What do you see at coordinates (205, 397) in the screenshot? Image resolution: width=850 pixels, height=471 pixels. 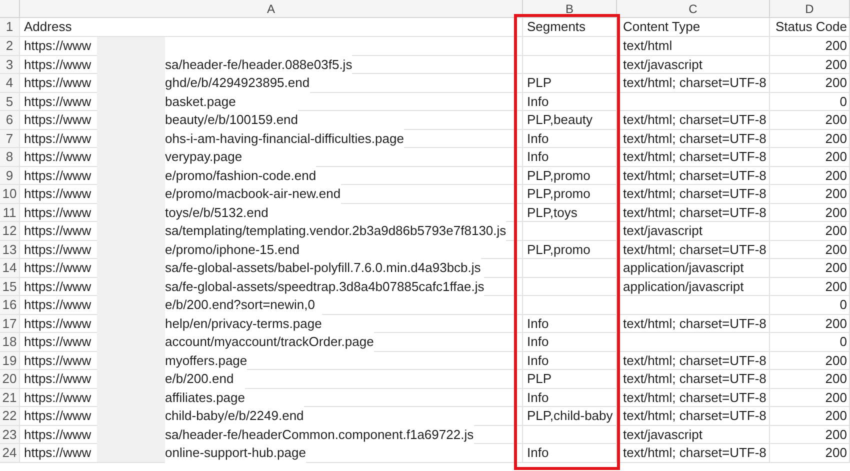 I see `table-cell: affiliates.page` at bounding box center [205, 397].